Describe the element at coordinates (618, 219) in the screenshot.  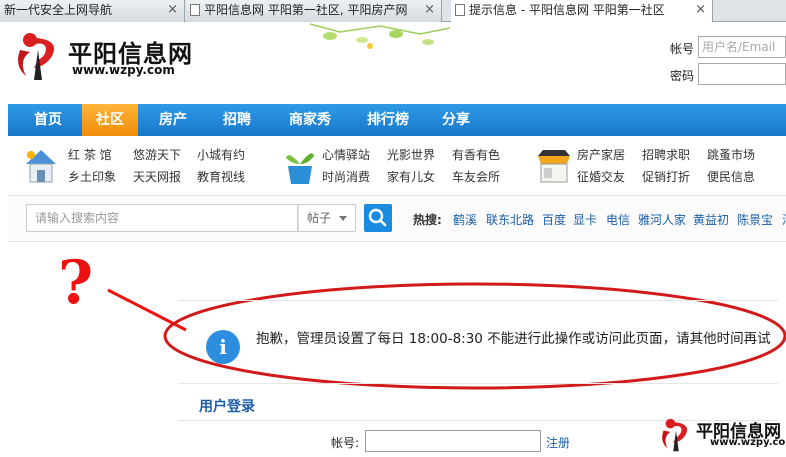
I see `hot-word: 电信` at that location.